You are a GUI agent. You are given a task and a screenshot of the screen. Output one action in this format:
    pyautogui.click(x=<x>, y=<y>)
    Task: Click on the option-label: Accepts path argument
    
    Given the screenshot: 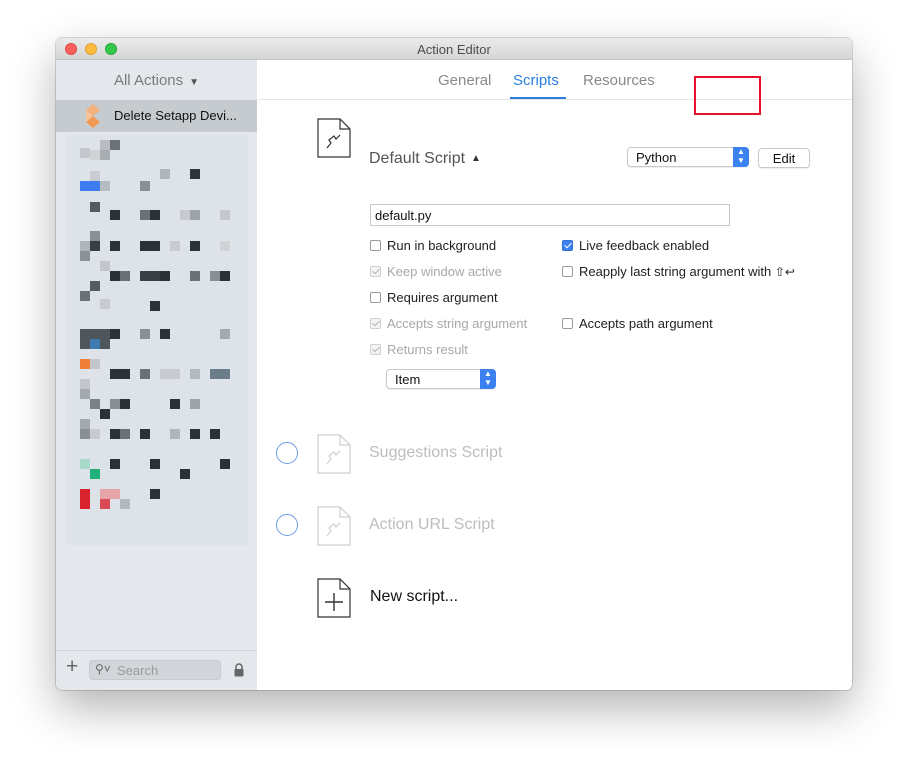 What is the action you would take?
    pyautogui.click(x=646, y=323)
    